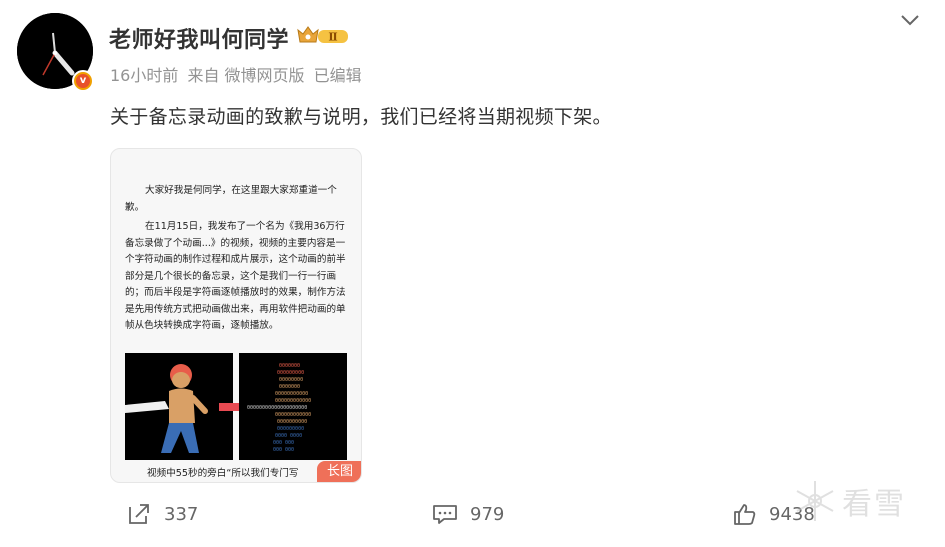 This screenshot has height=547, width=945. What do you see at coordinates (139, 514) in the screenshot?
I see `share-icon` at bounding box center [139, 514].